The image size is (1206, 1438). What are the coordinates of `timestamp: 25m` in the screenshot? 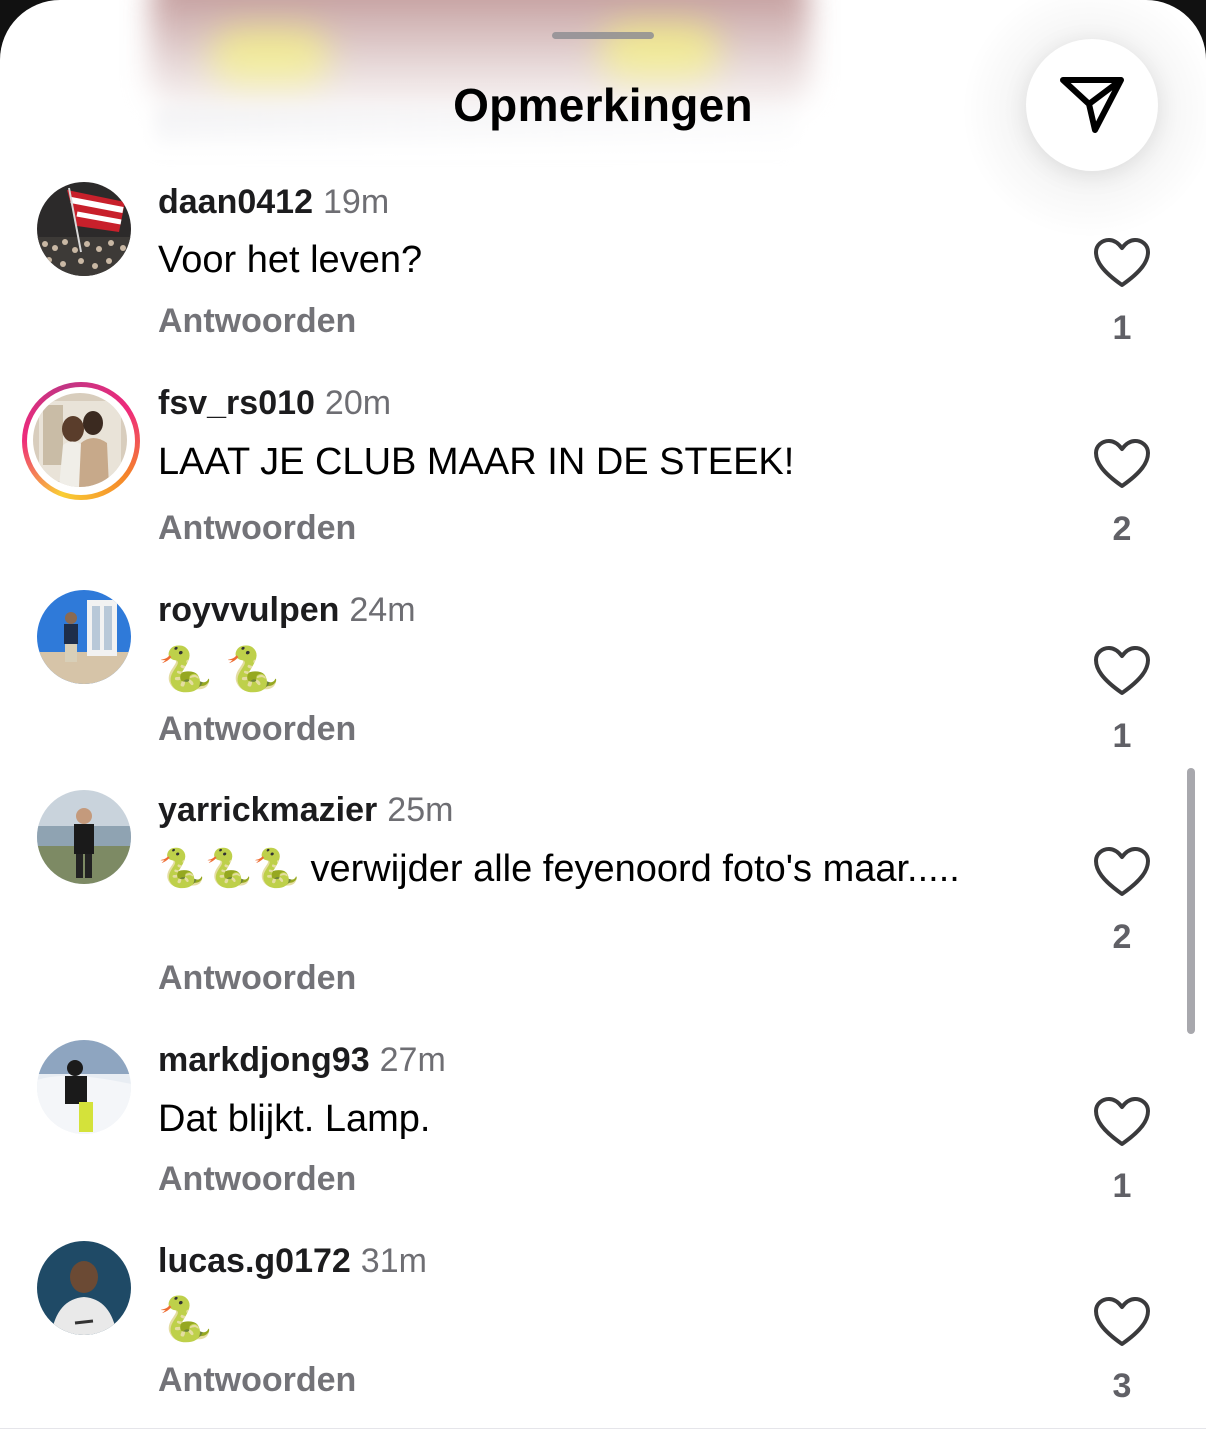 It's located at (420, 810).